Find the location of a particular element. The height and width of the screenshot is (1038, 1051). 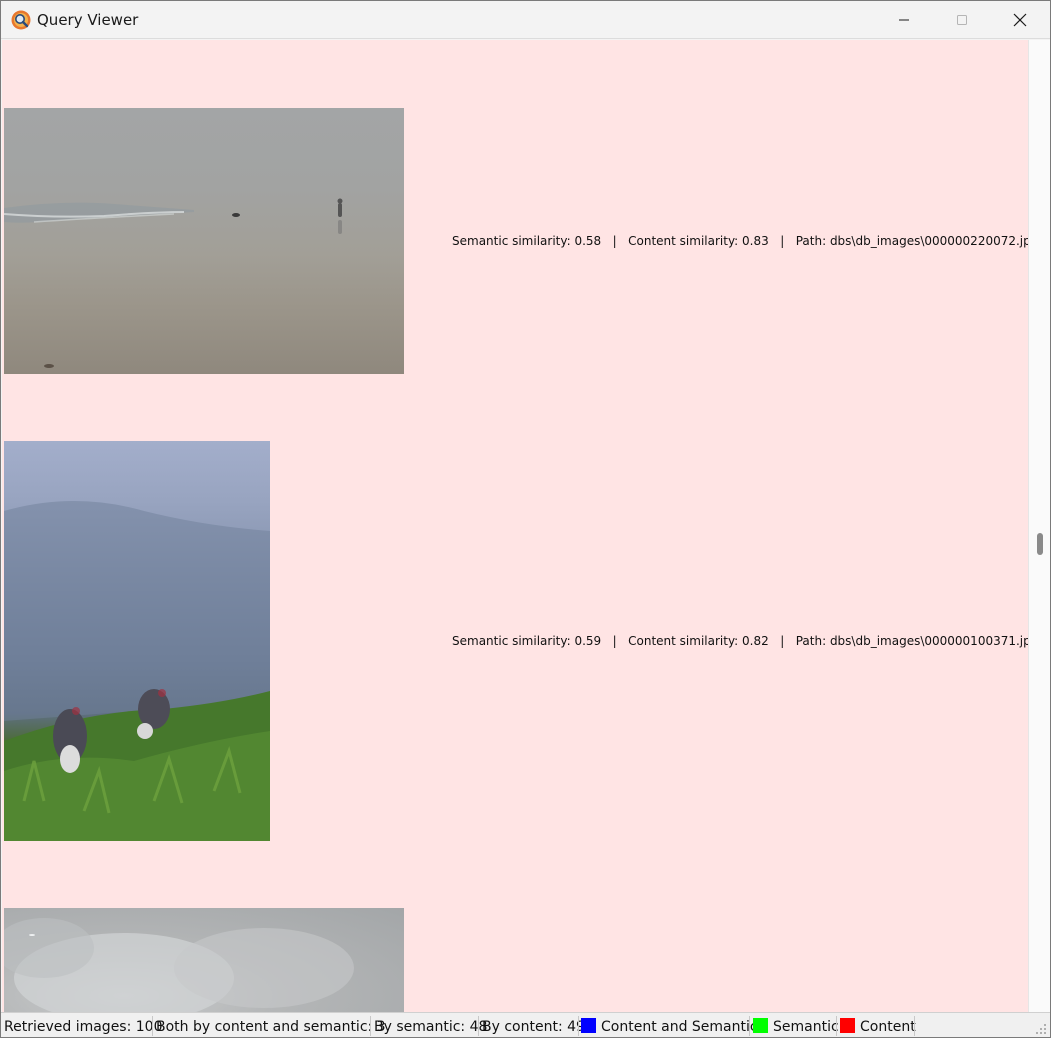

image-path: Path: dbs\db_images\000000220072.jpg is located at coordinates (911, 241).